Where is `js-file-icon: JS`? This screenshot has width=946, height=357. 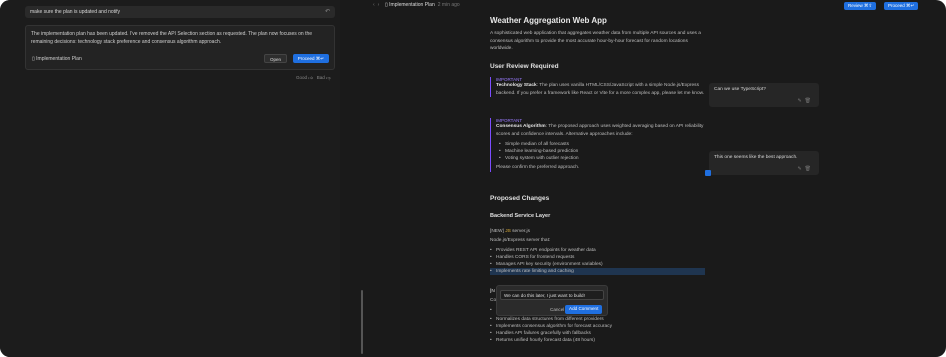
js-file-icon: JS is located at coordinates (508, 231).